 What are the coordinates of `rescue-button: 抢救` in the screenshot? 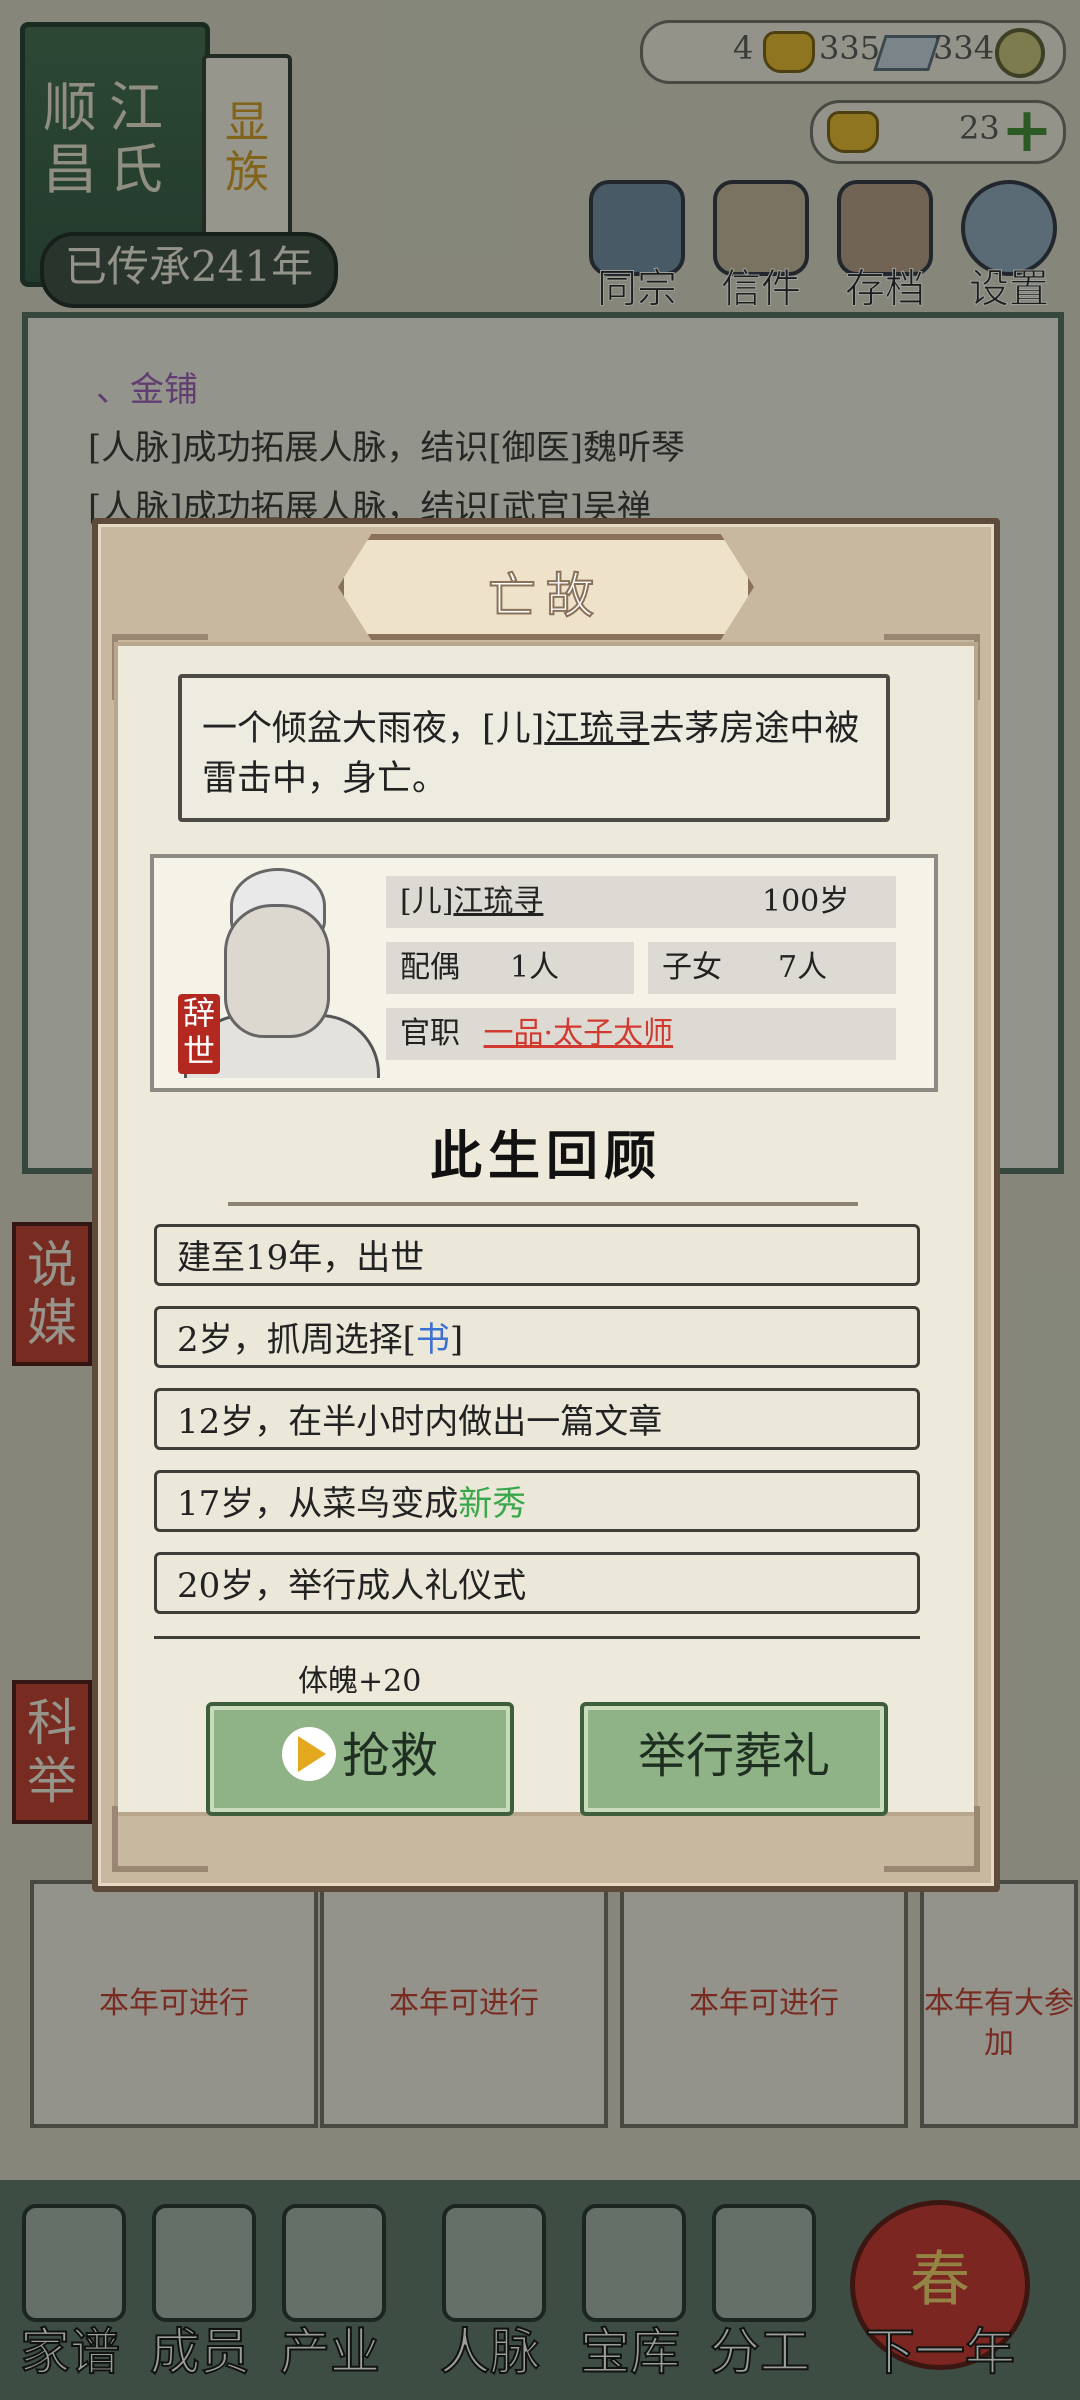 It's located at (360, 1759).